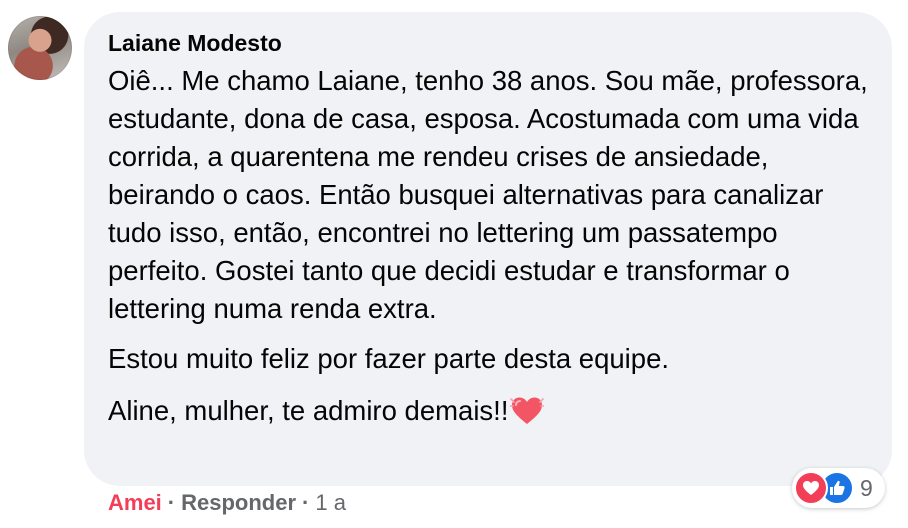 Image resolution: width=908 pixels, height=528 pixels. I want to click on comment-paragraph-last: Aline, mulher, te admiro demais!!, so click(493, 411).